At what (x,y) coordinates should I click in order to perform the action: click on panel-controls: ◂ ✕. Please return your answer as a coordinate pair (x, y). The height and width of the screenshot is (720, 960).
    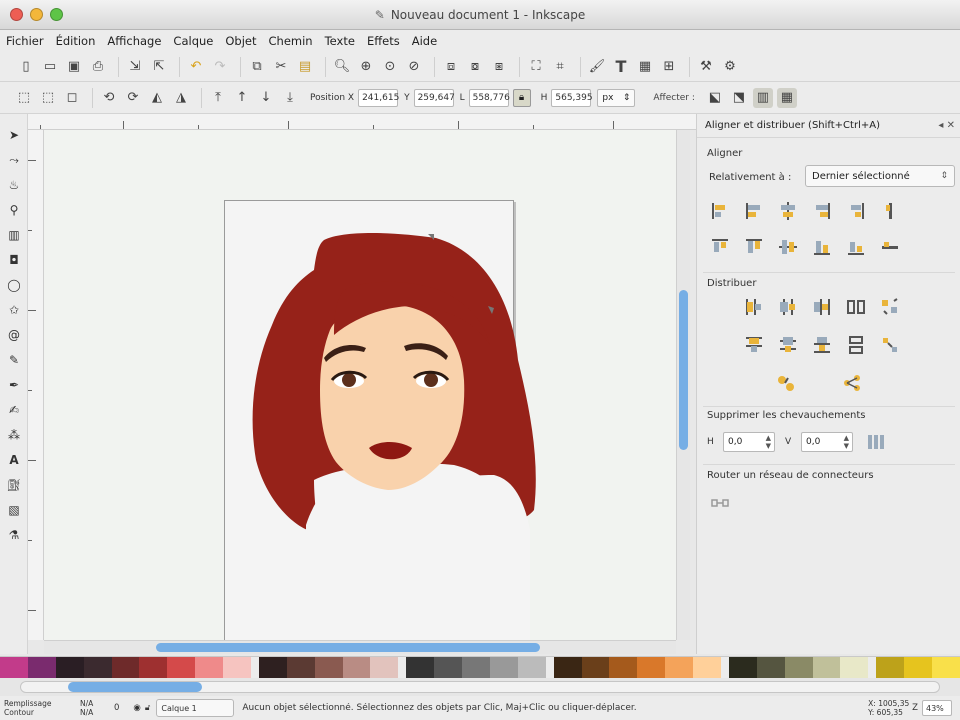
    Looking at the image, I should click on (946, 125).